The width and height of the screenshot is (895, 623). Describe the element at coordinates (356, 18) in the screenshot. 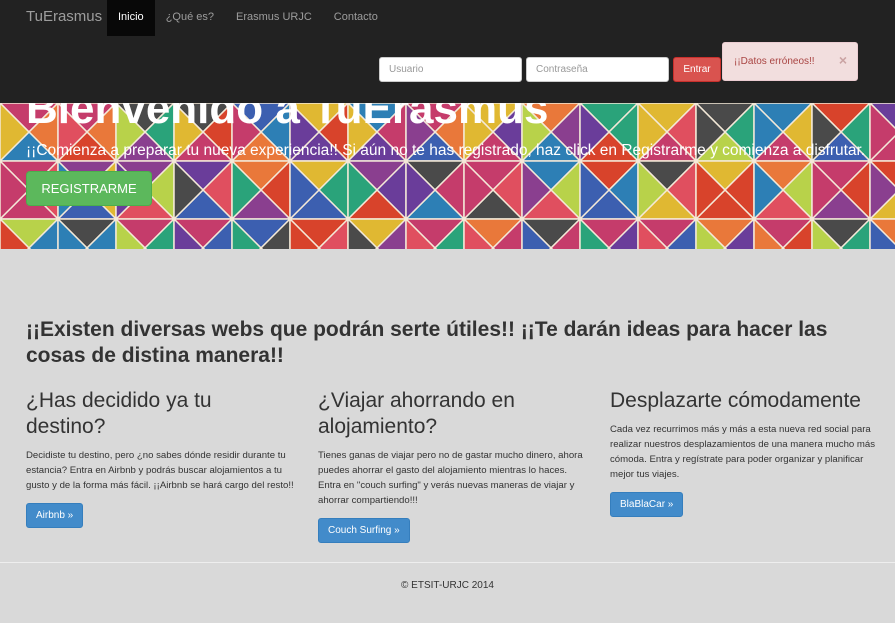

I see `nav-item-contacto: Contacto` at that location.